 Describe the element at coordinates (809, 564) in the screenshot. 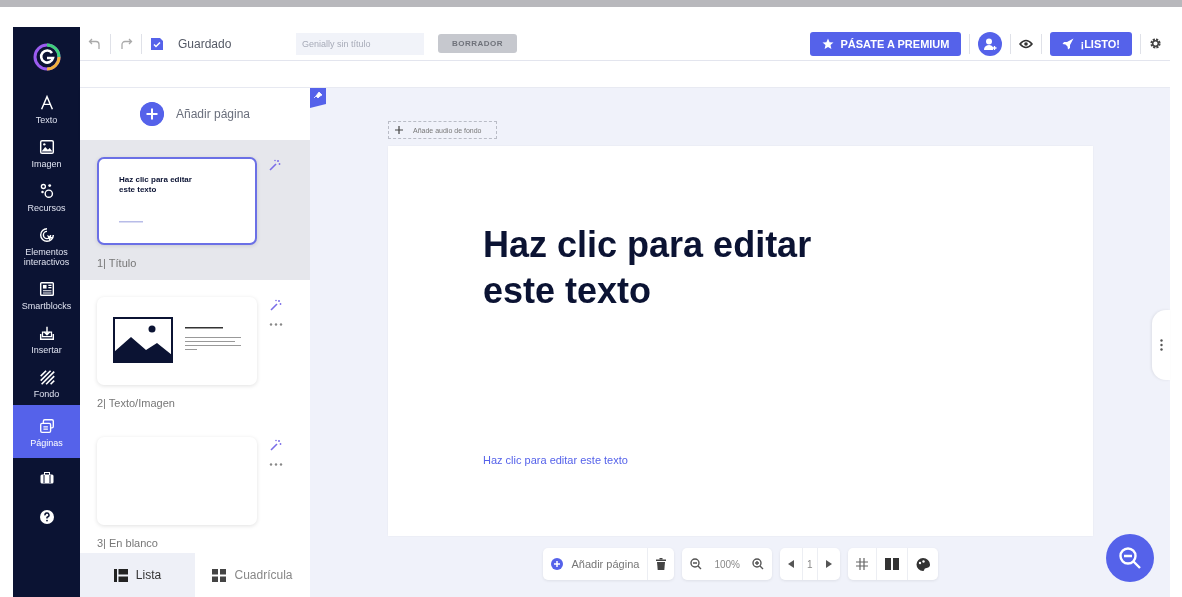

I see `page-number: 1` at that location.